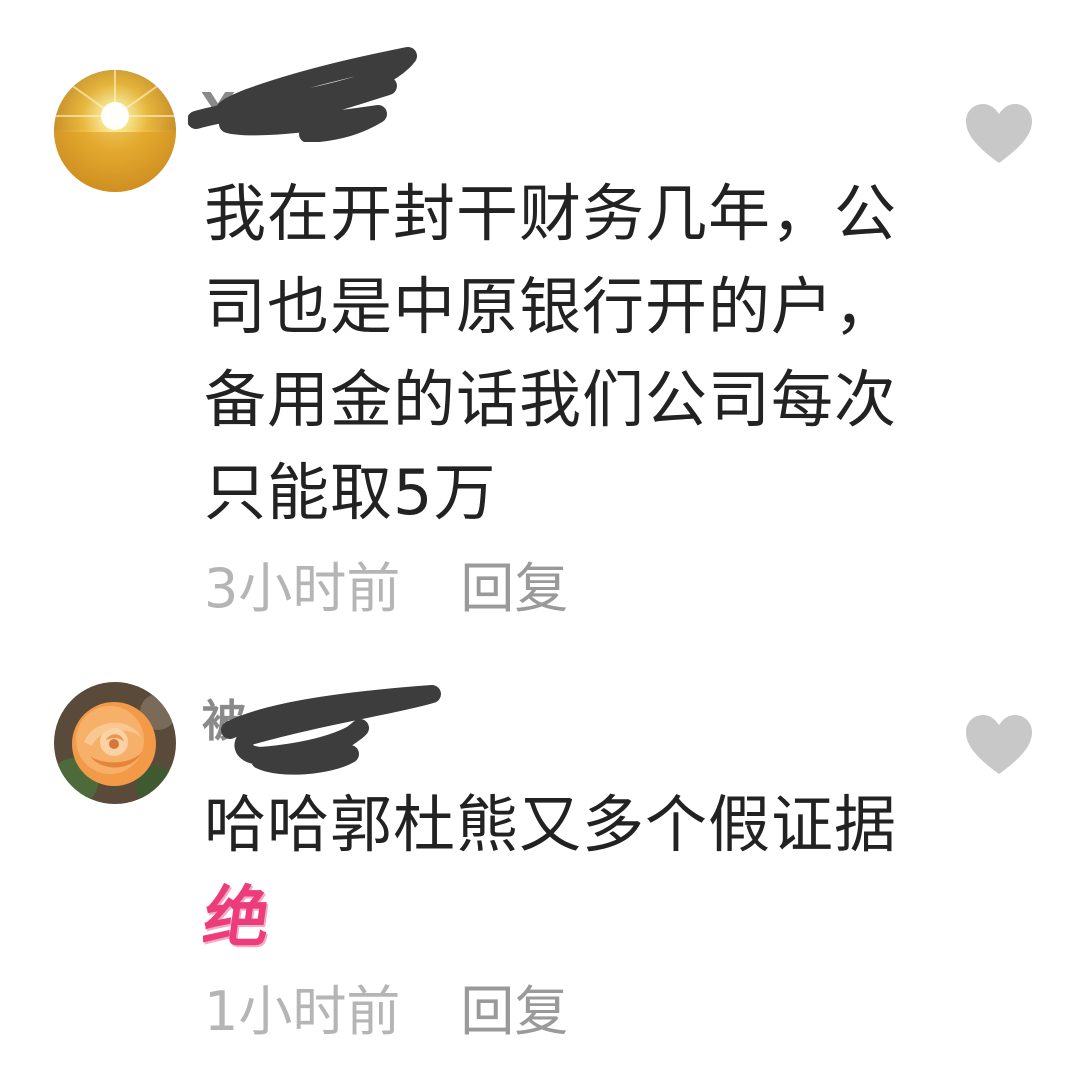  Describe the element at coordinates (237, 917) in the screenshot. I see `jue-sticker-icon: 绝` at that location.